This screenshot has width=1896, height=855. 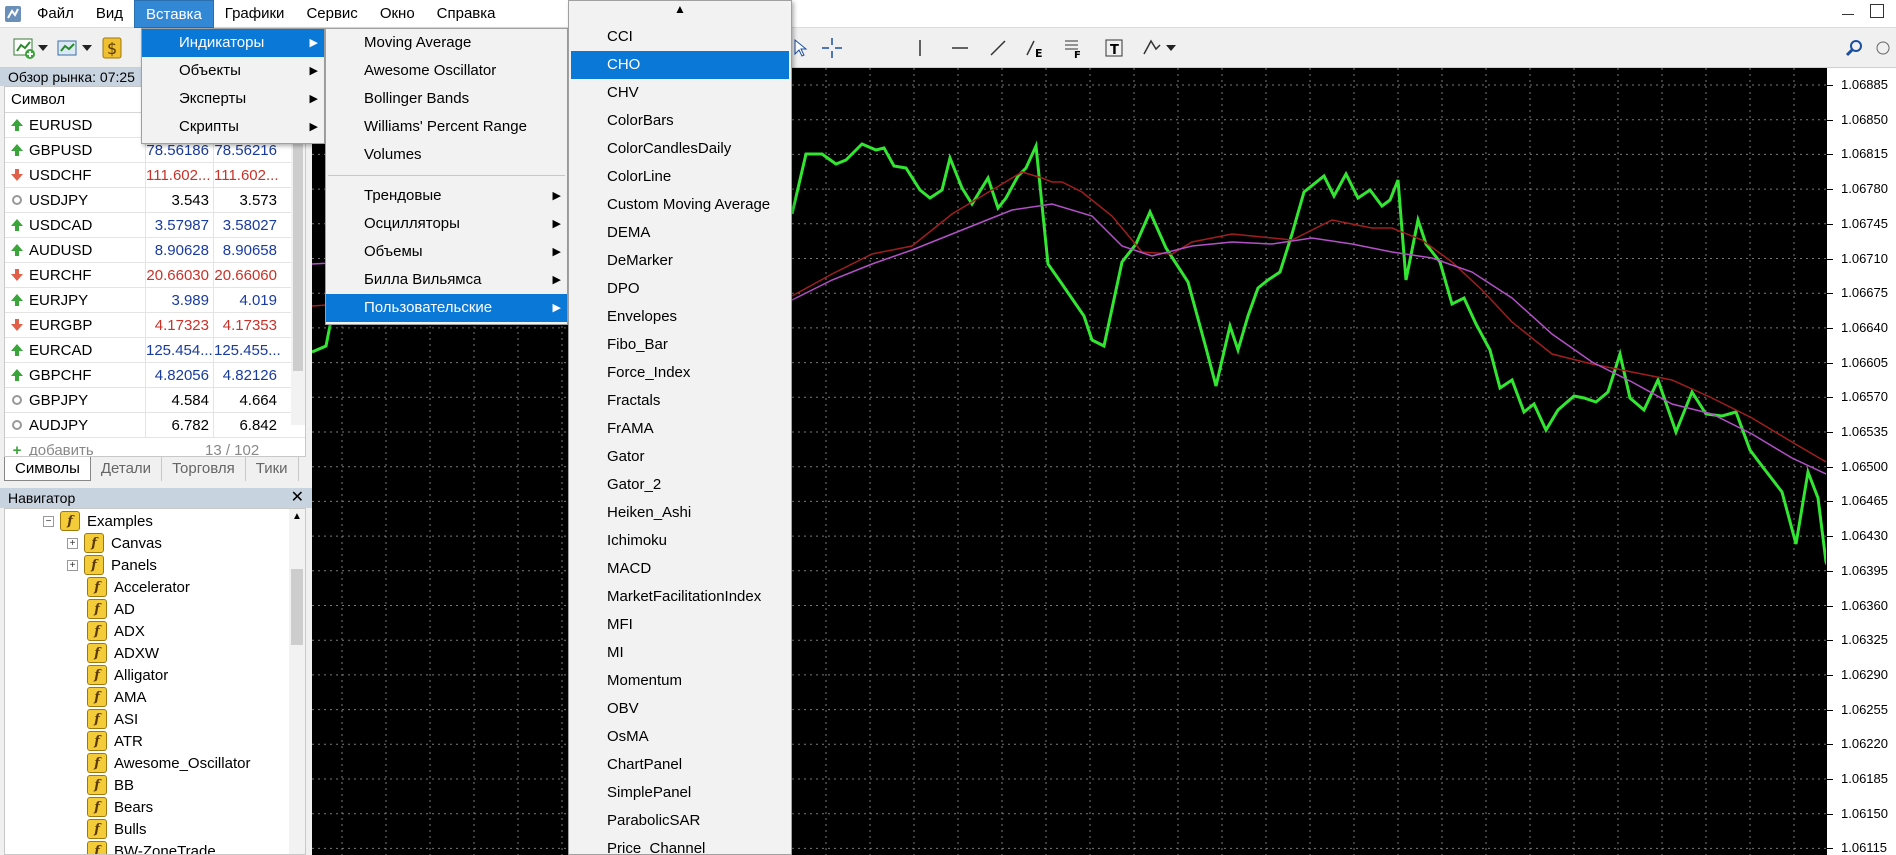 What do you see at coordinates (680, 457) in the screenshot?
I see `custom-indicator-item: Gator` at bounding box center [680, 457].